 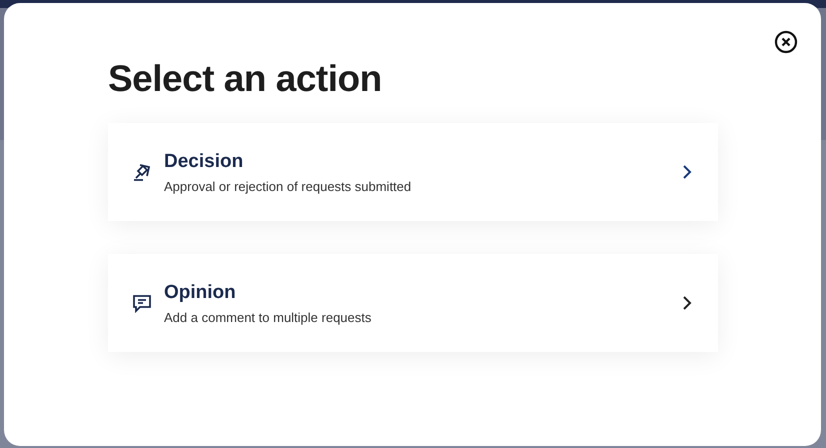 I want to click on action-title: Opinion, so click(x=200, y=293).